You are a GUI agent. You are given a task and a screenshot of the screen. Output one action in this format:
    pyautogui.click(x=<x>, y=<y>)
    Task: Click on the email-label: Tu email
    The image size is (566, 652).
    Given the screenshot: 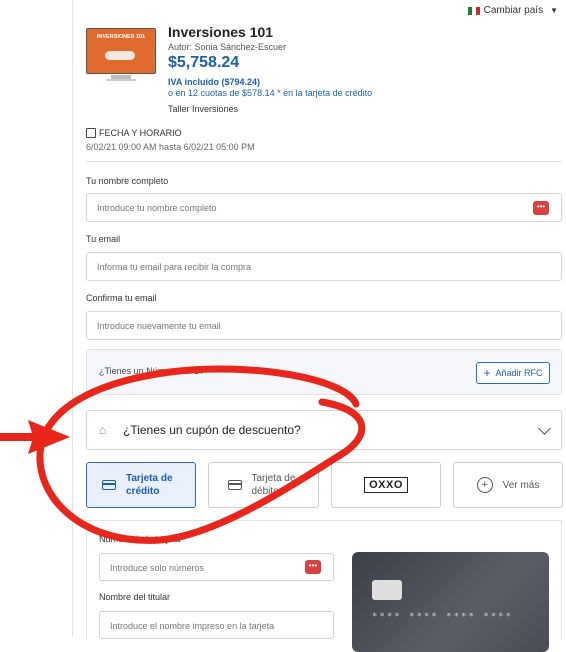 What is the action you would take?
    pyautogui.click(x=103, y=239)
    